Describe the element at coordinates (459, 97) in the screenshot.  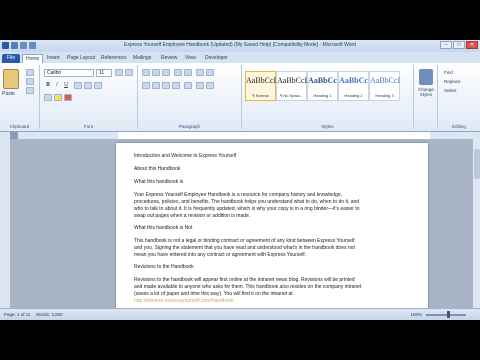
I see `editing-group: Find Replace Select Editing` at that location.